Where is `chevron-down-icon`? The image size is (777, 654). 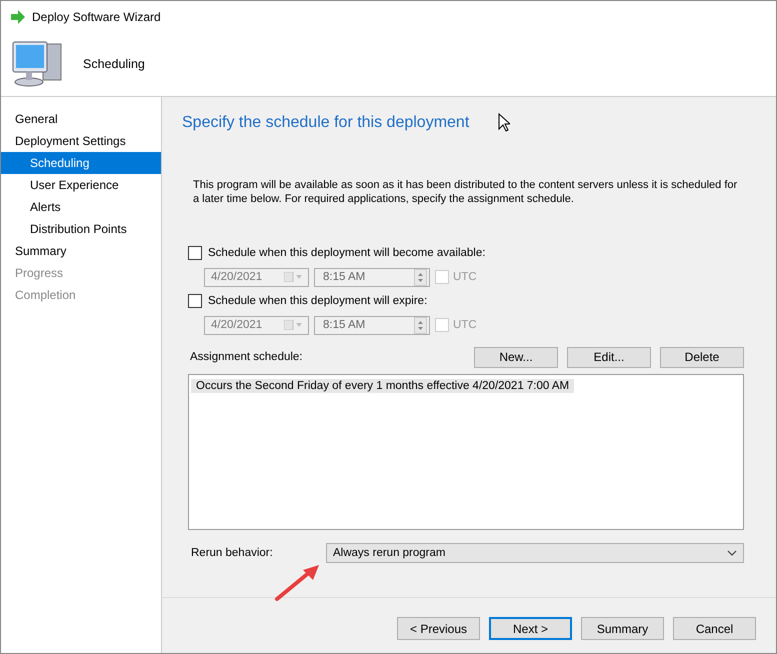 chevron-down-icon is located at coordinates (732, 553).